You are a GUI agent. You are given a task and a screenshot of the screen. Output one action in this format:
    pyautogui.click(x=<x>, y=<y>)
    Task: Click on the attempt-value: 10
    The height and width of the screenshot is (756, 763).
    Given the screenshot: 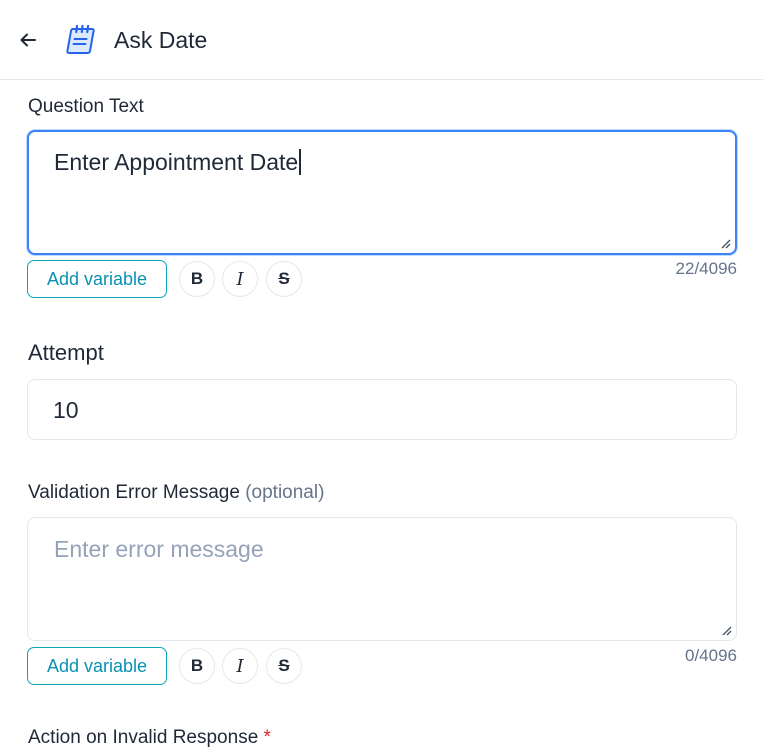 What is the action you would take?
    pyautogui.click(x=66, y=410)
    